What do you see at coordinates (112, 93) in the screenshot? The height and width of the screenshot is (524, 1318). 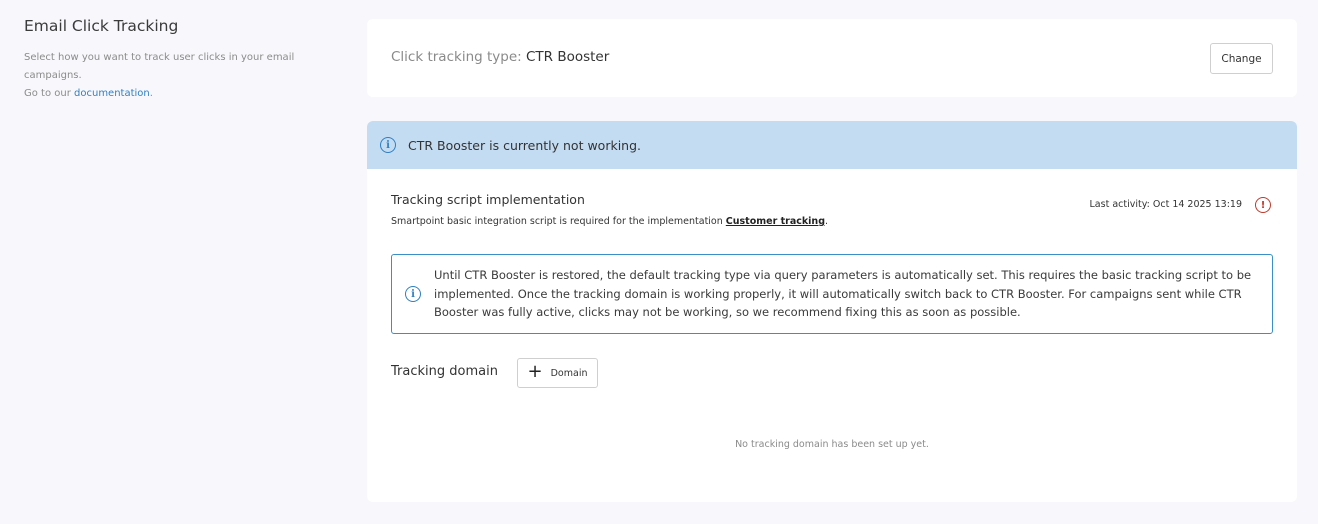 I see `documentation-link: documentation` at bounding box center [112, 93].